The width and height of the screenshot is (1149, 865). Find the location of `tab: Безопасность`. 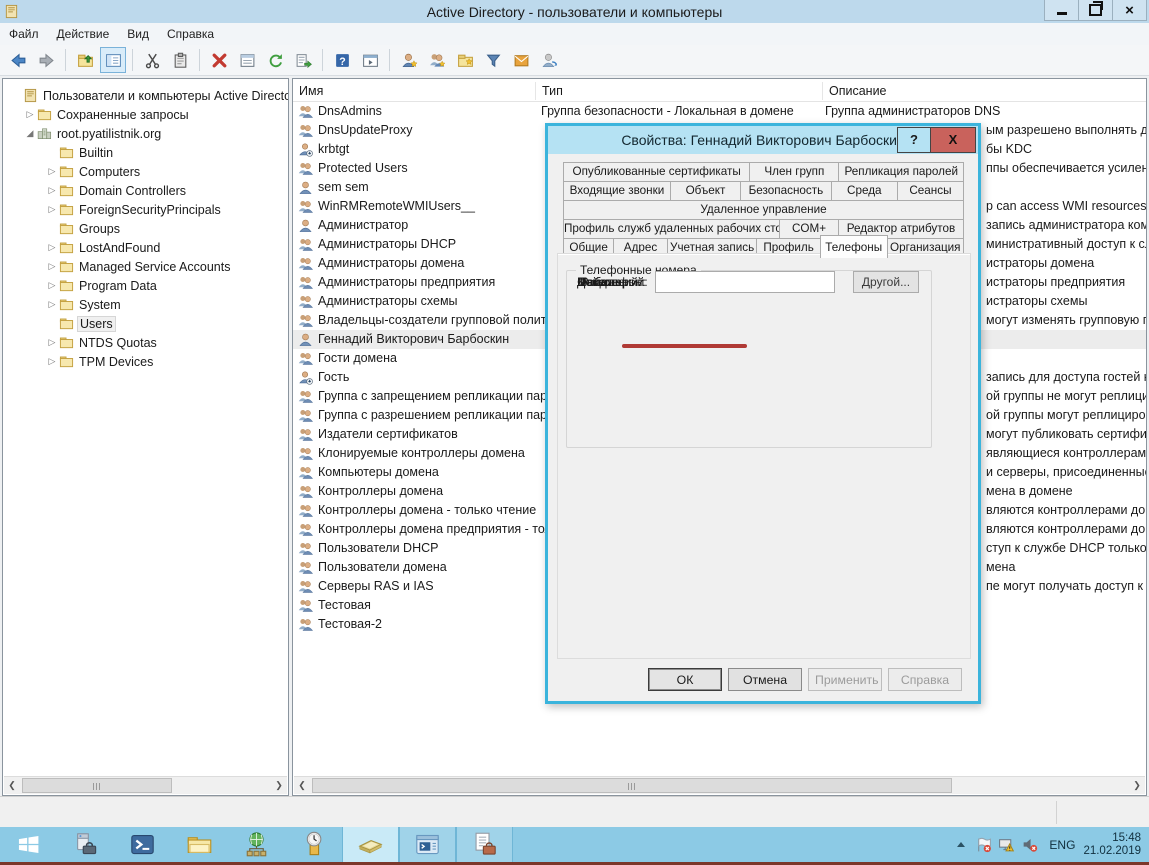

tab: Безопасность is located at coordinates (786, 191).